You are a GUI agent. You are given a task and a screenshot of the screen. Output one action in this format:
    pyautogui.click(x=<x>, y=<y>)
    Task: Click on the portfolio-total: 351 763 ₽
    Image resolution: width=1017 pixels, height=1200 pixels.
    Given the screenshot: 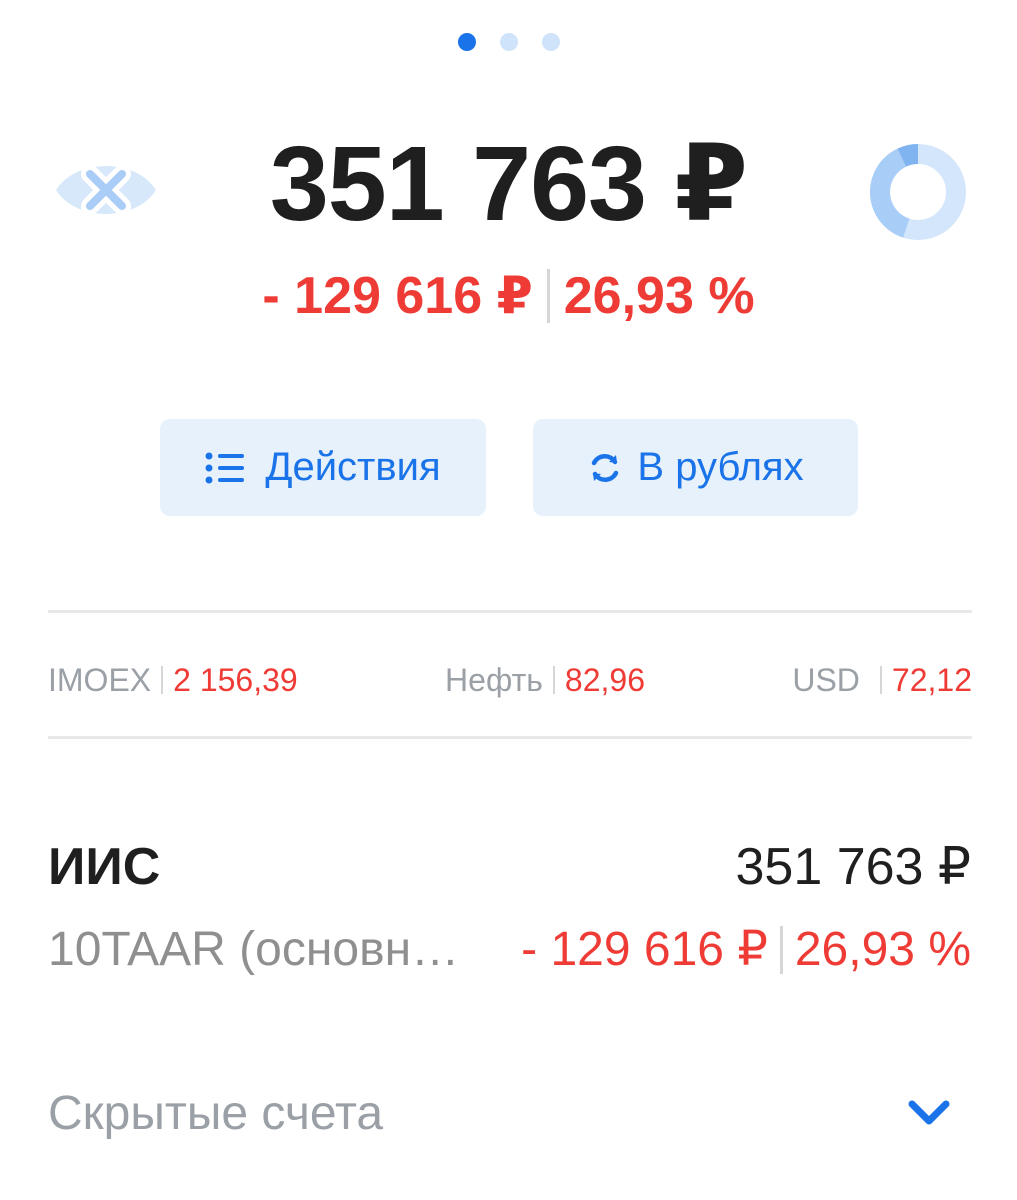 What is the action you would take?
    pyautogui.click(x=508, y=184)
    